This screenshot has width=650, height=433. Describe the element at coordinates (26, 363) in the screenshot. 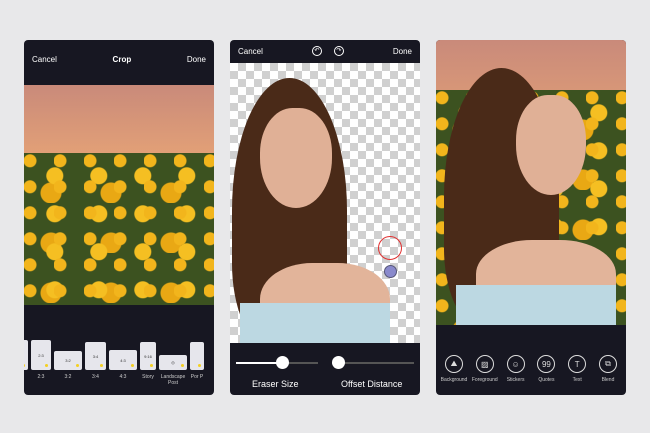

I see `ratio-option` at that location.